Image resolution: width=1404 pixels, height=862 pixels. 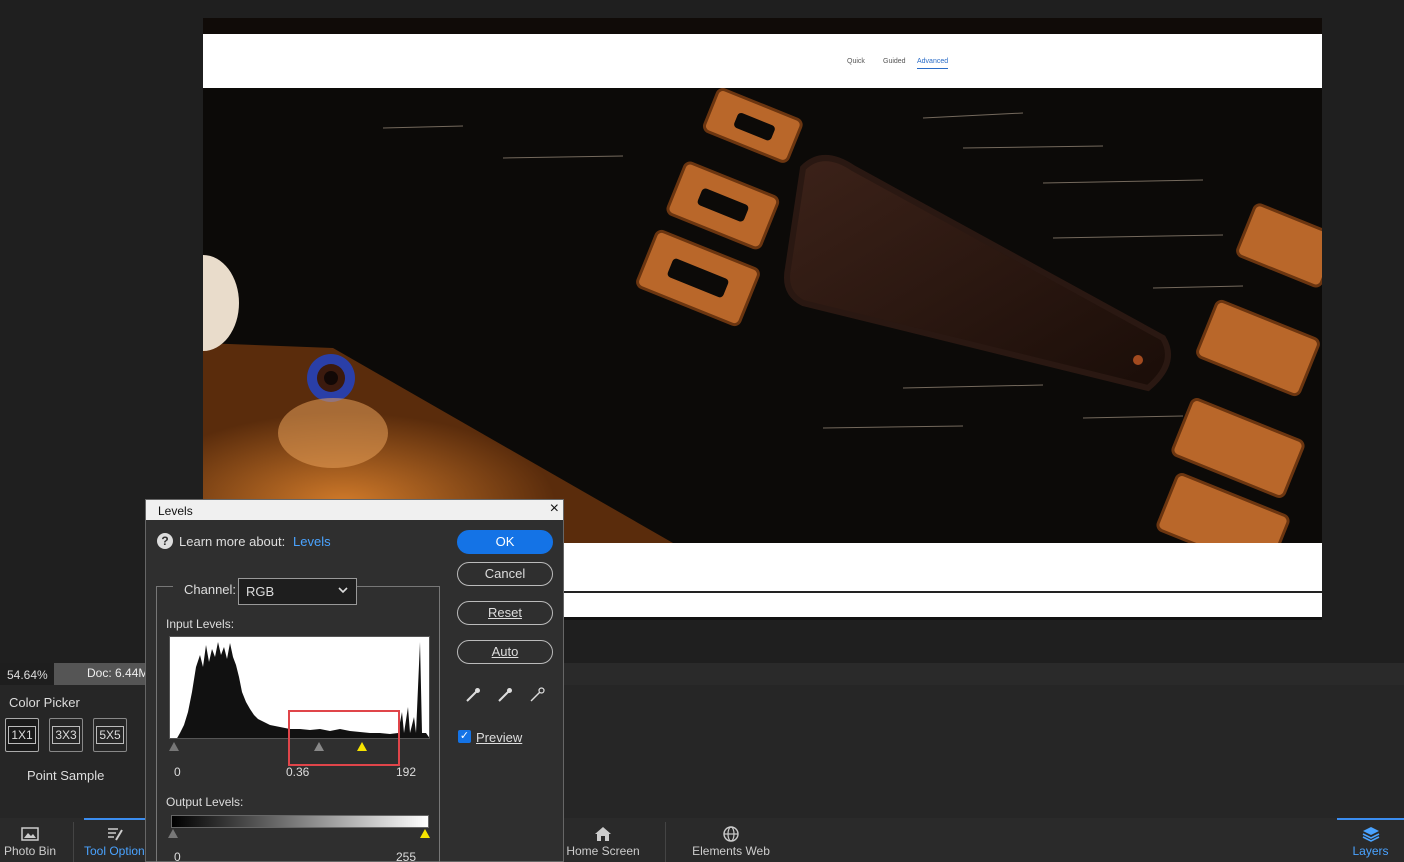 I want to click on cancel-button: Cancel, so click(x=505, y=574).